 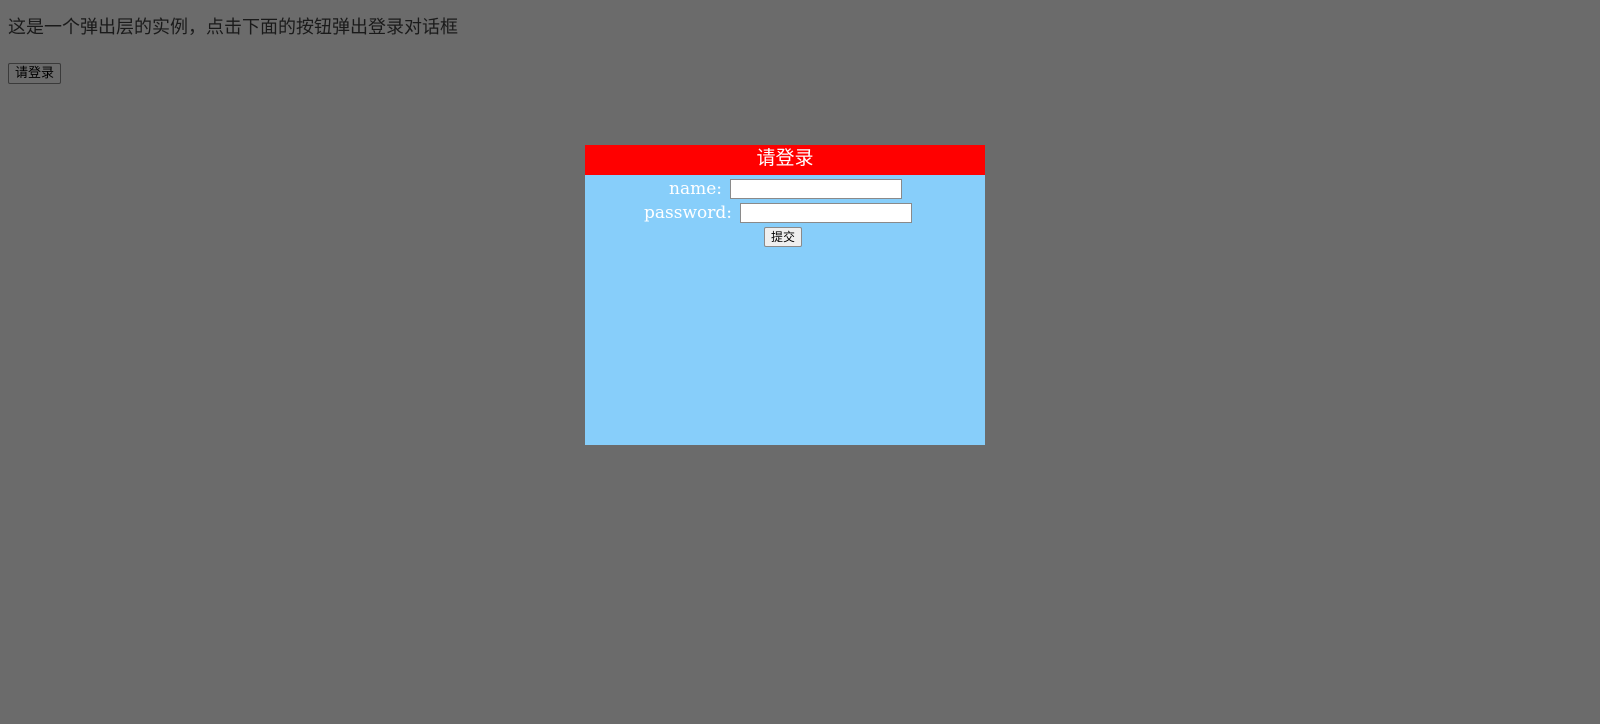 What do you see at coordinates (826, 213) in the screenshot?
I see `password-input` at bounding box center [826, 213].